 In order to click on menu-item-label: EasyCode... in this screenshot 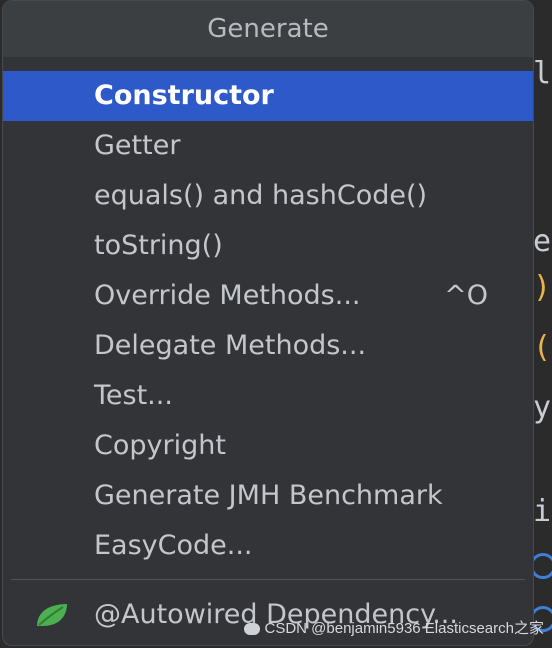, I will do `click(173, 545)`.